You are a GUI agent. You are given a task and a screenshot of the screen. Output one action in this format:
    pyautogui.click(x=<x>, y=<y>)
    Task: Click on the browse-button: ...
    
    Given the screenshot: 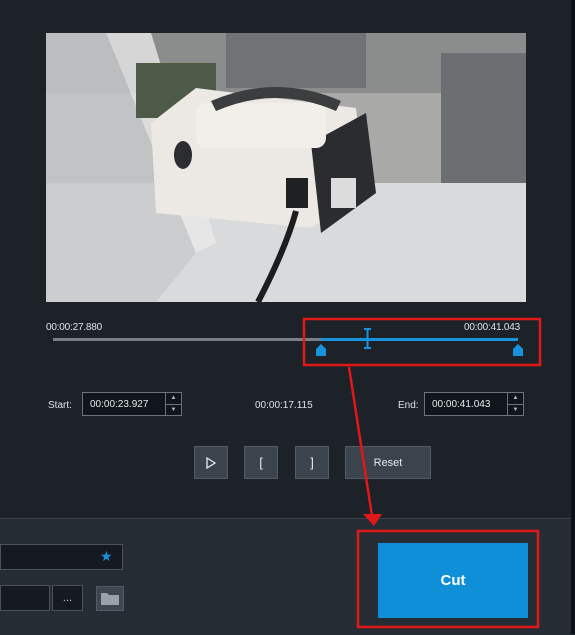 What is the action you would take?
    pyautogui.click(x=67, y=598)
    